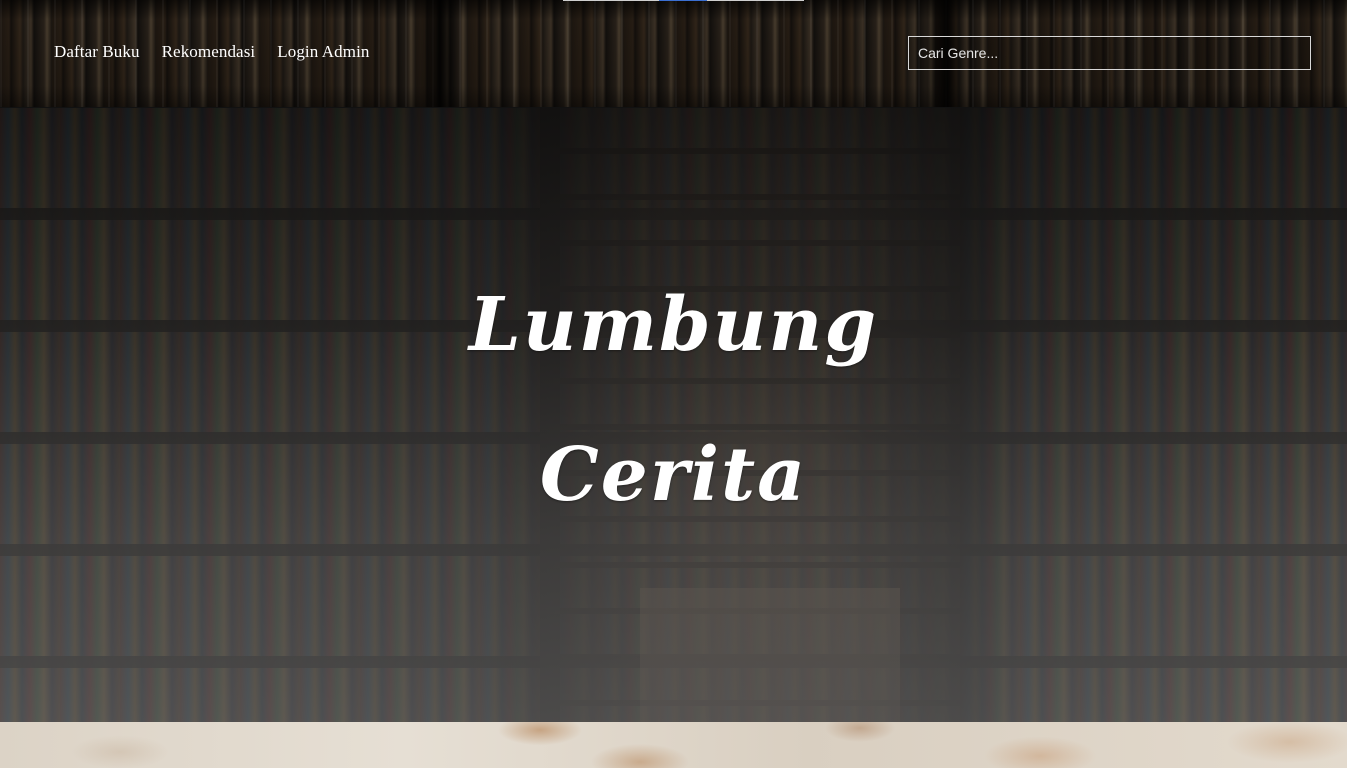  Describe the element at coordinates (97, 52) in the screenshot. I see `nav-link-daftar-buku: Daftar Buku` at that location.